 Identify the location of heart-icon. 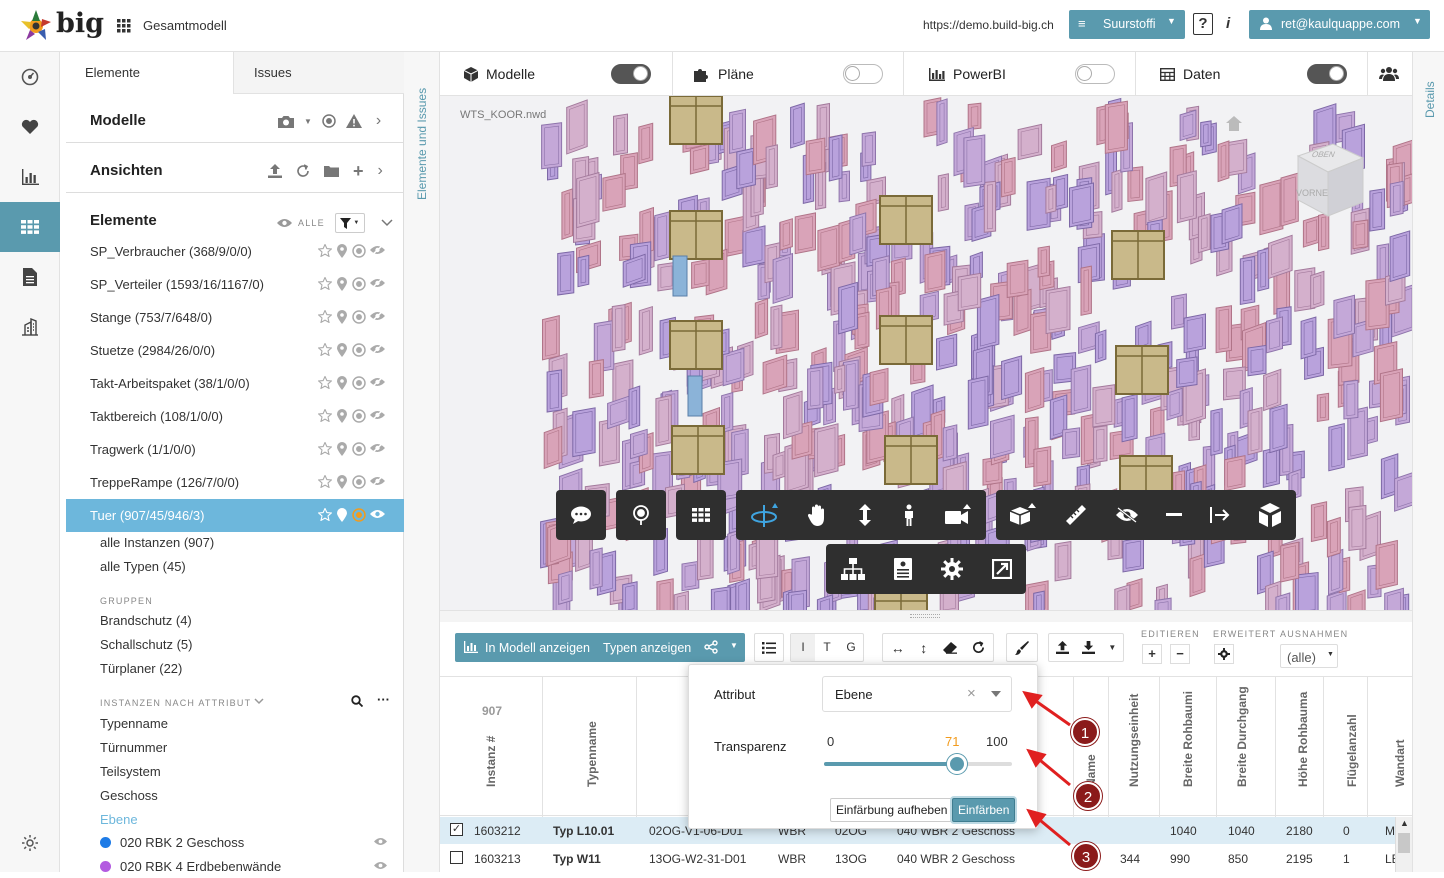
(30, 127).